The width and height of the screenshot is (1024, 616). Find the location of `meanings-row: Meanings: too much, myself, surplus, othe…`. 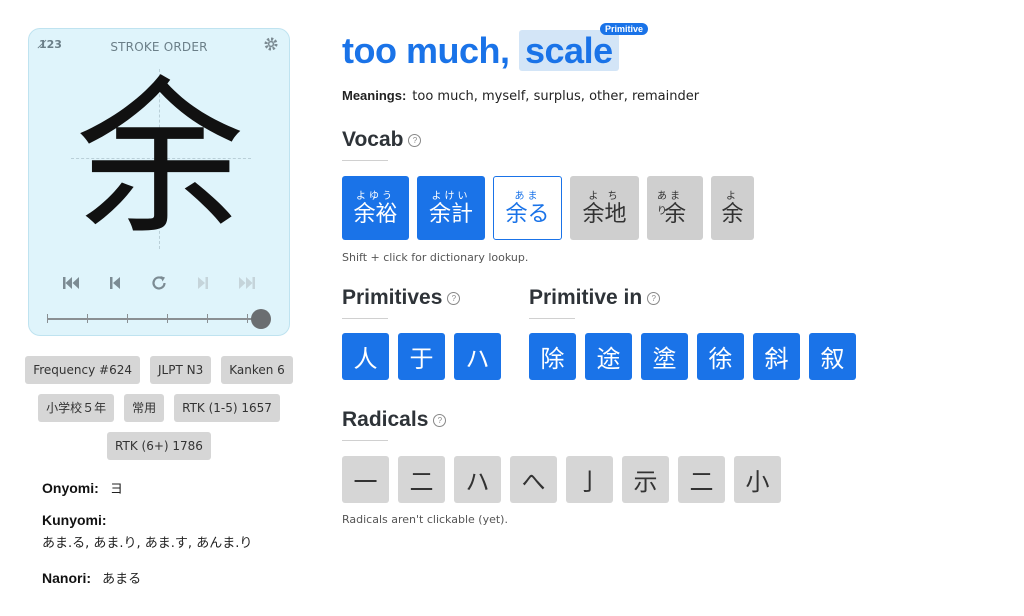

meanings-row: Meanings: too much, myself, surplus, othe… is located at coordinates (520, 96).